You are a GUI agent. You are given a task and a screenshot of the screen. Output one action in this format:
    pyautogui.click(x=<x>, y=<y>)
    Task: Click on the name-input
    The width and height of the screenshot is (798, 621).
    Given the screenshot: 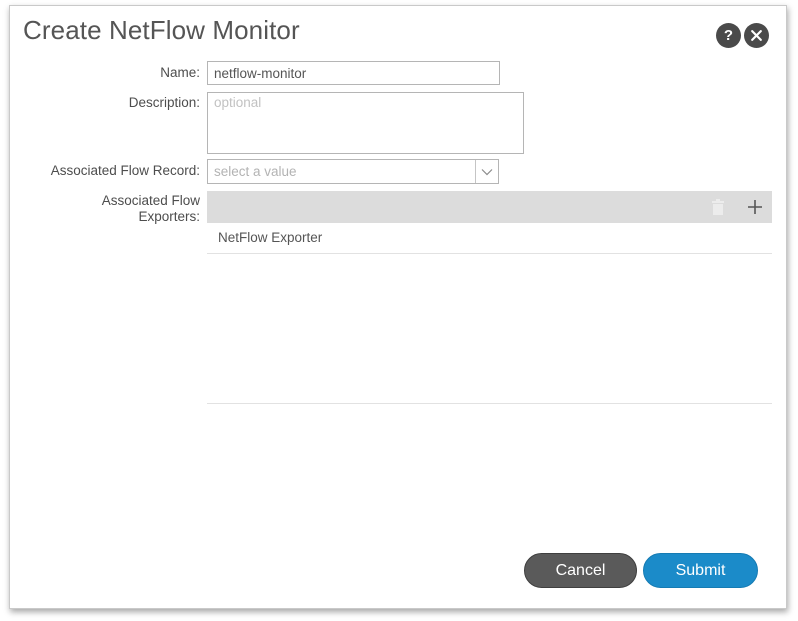 What is the action you would take?
    pyautogui.click(x=353, y=73)
    